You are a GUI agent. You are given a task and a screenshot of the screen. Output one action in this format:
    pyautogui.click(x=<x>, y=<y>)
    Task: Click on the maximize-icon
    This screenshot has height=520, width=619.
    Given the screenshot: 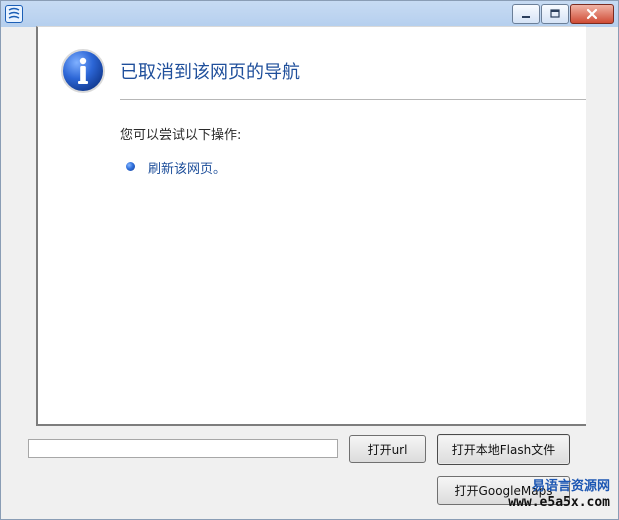 What is the action you would take?
    pyautogui.click(x=555, y=13)
    